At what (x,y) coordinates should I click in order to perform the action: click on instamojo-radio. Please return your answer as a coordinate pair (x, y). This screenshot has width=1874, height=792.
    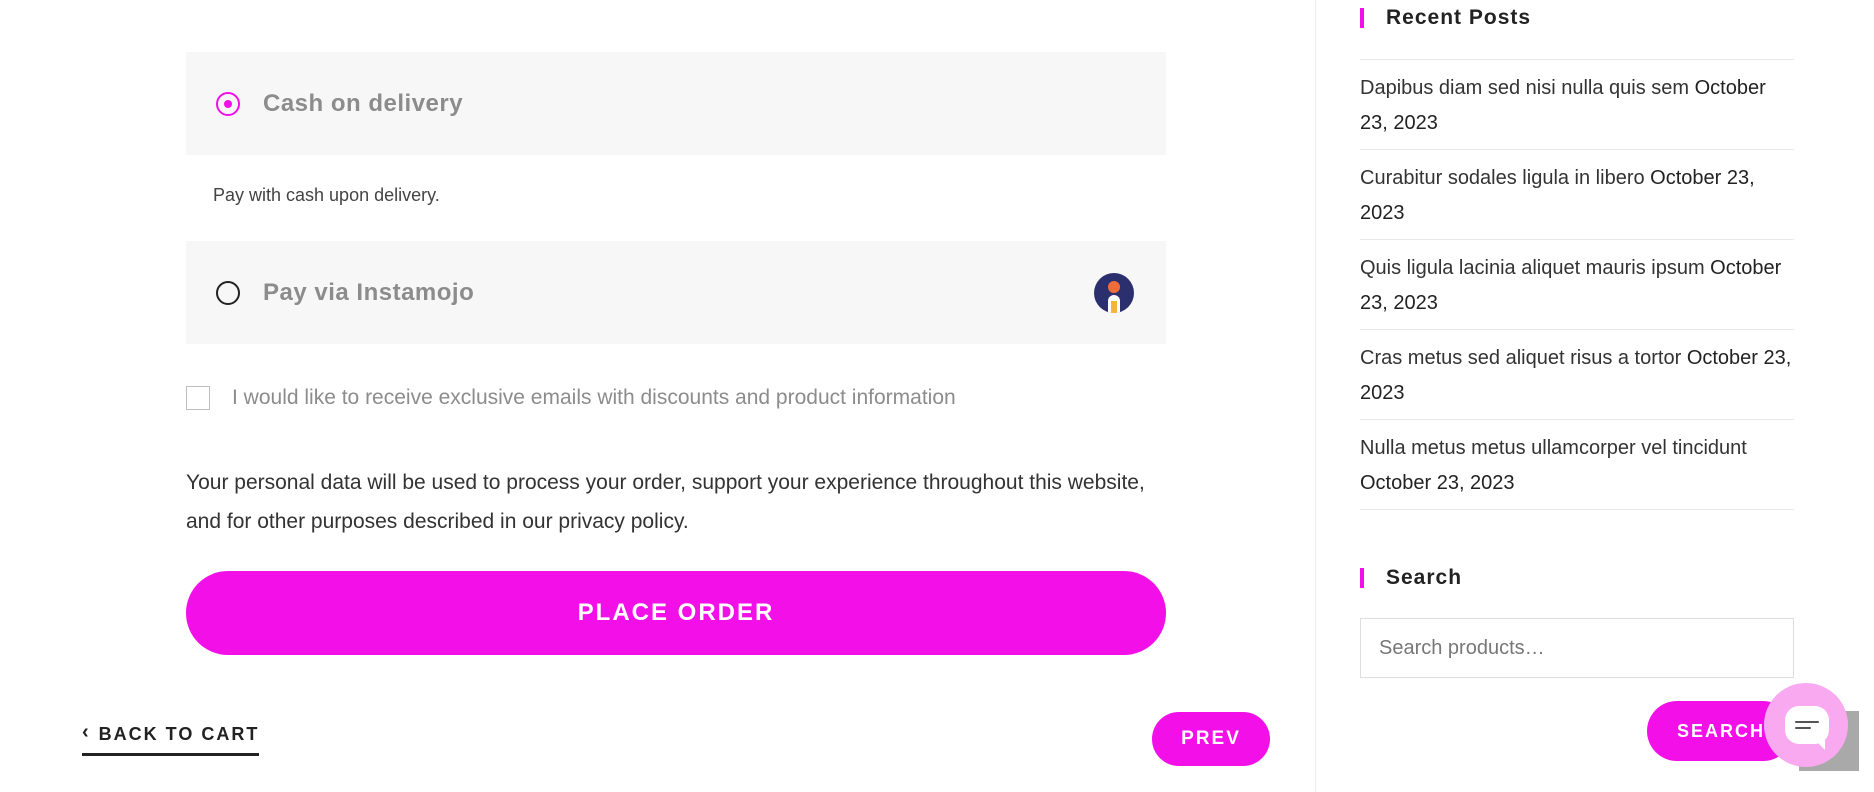
    Looking at the image, I should click on (228, 292).